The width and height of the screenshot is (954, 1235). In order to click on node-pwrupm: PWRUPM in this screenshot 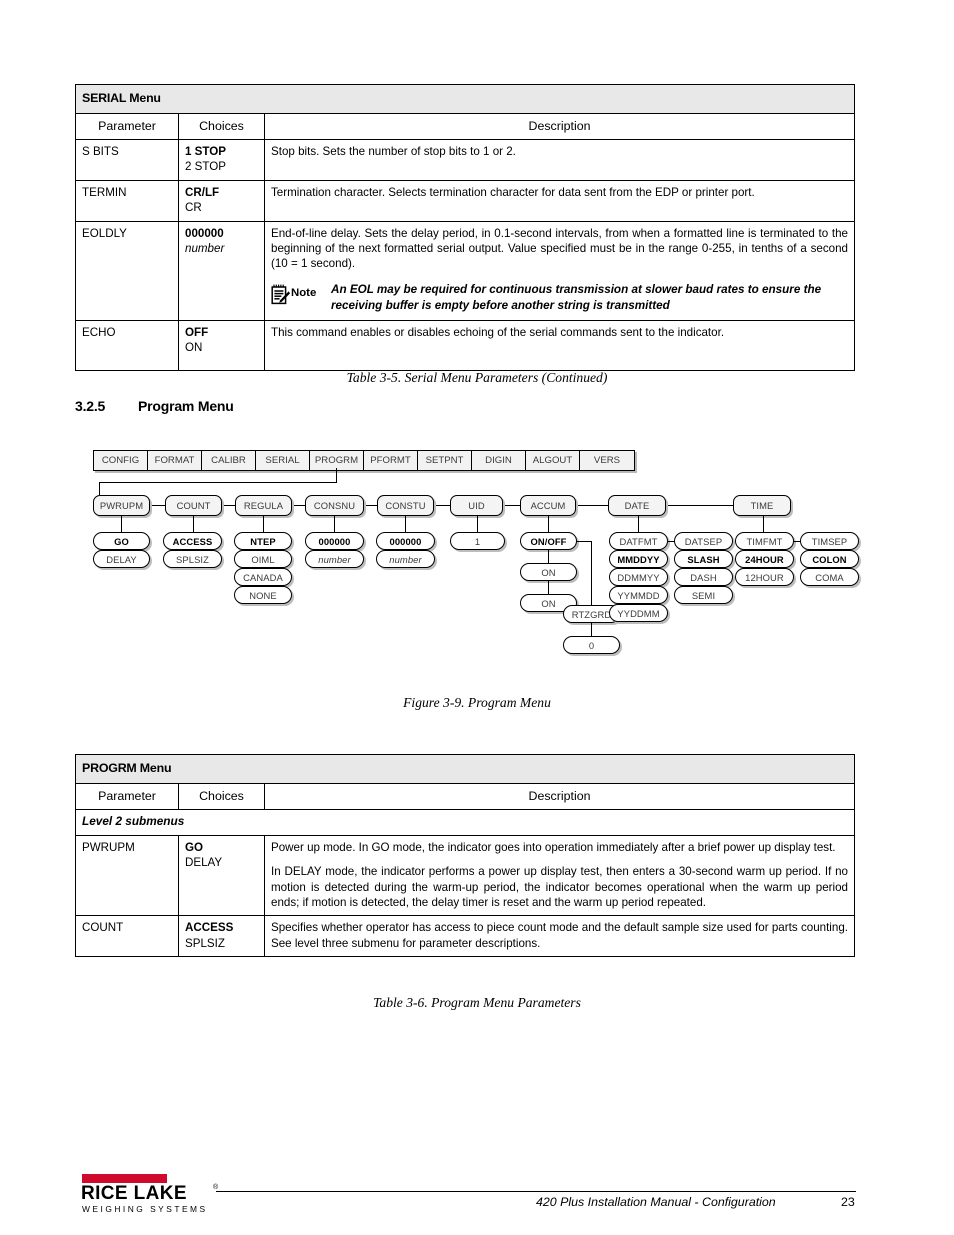, I will do `click(121, 505)`.